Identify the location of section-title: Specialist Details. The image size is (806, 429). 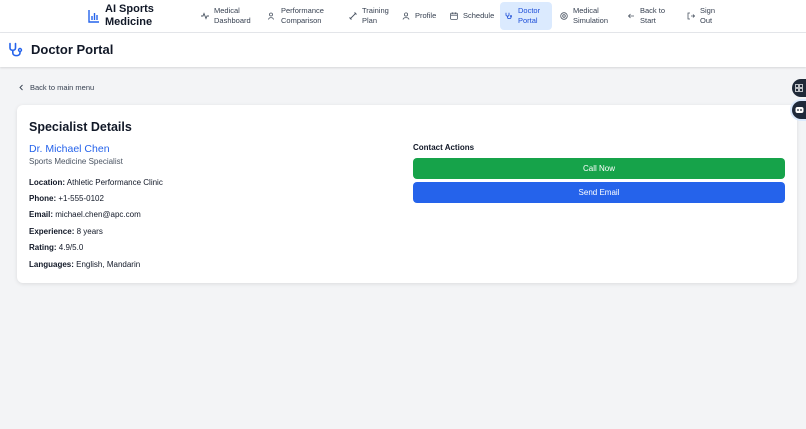
(80, 127).